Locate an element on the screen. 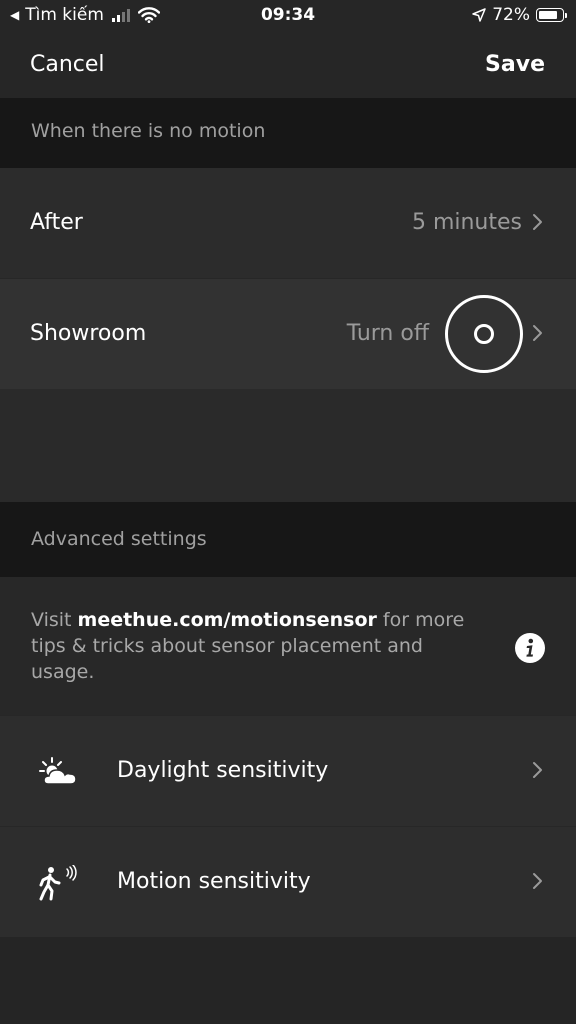 This screenshot has width=576, height=1024. save-button: Save is located at coordinates (515, 64).